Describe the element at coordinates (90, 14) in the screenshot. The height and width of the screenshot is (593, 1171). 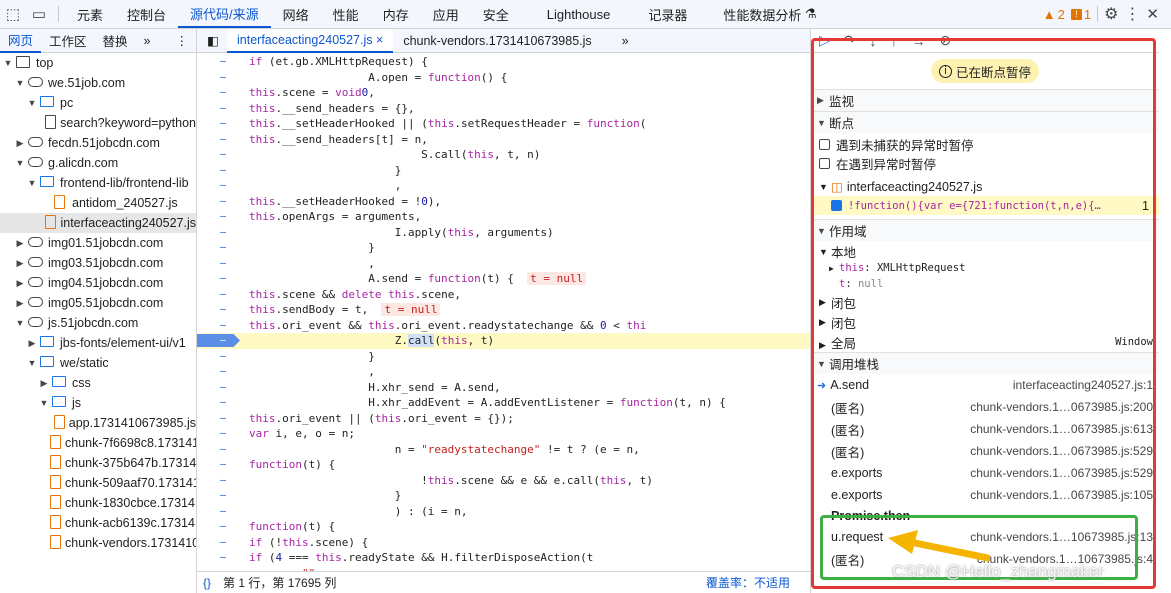
I see `tab-elements: 元素` at that location.